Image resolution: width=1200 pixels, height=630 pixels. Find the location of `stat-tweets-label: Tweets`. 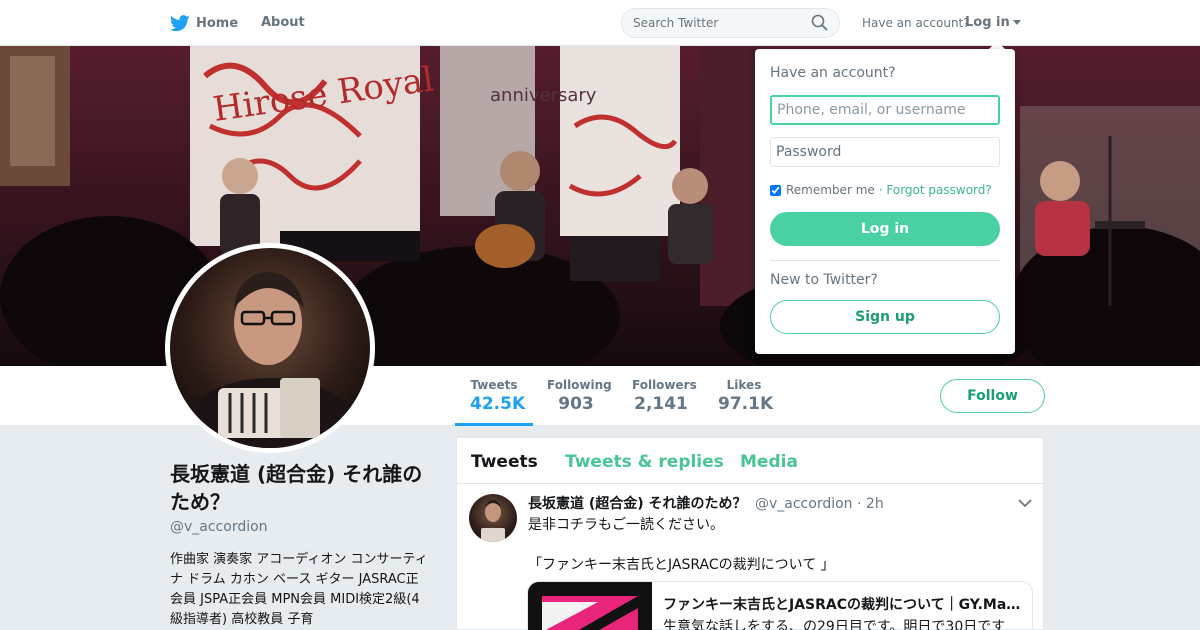

stat-tweets-label: Tweets is located at coordinates (494, 385).